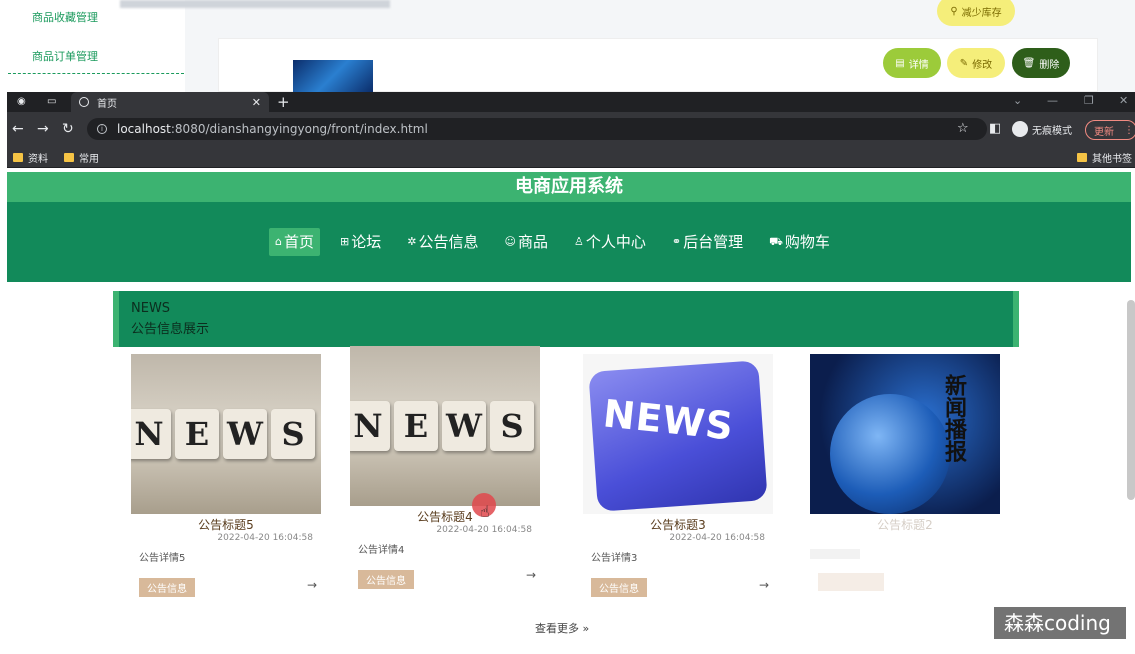  Describe the element at coordinates (1017, 100) in the screenshot. I see `tab-search-icon: ⌄` at that location.